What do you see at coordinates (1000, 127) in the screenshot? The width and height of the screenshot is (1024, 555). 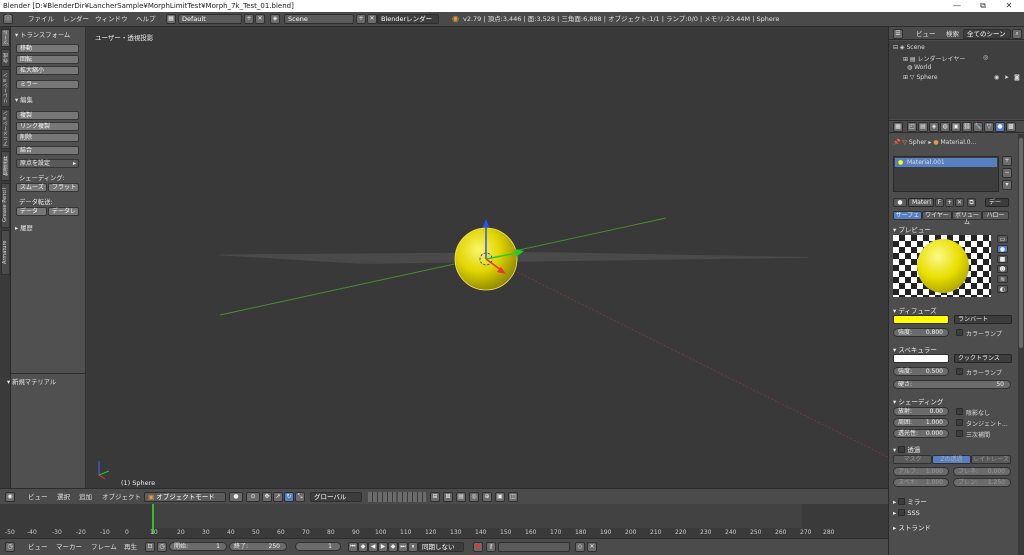 I see `material-tab-icon: ●` at bounding box center [1000, 127].